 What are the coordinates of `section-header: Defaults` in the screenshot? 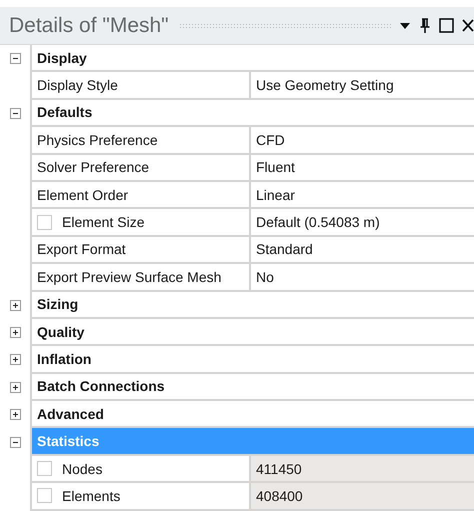 It's located at (252, 114).